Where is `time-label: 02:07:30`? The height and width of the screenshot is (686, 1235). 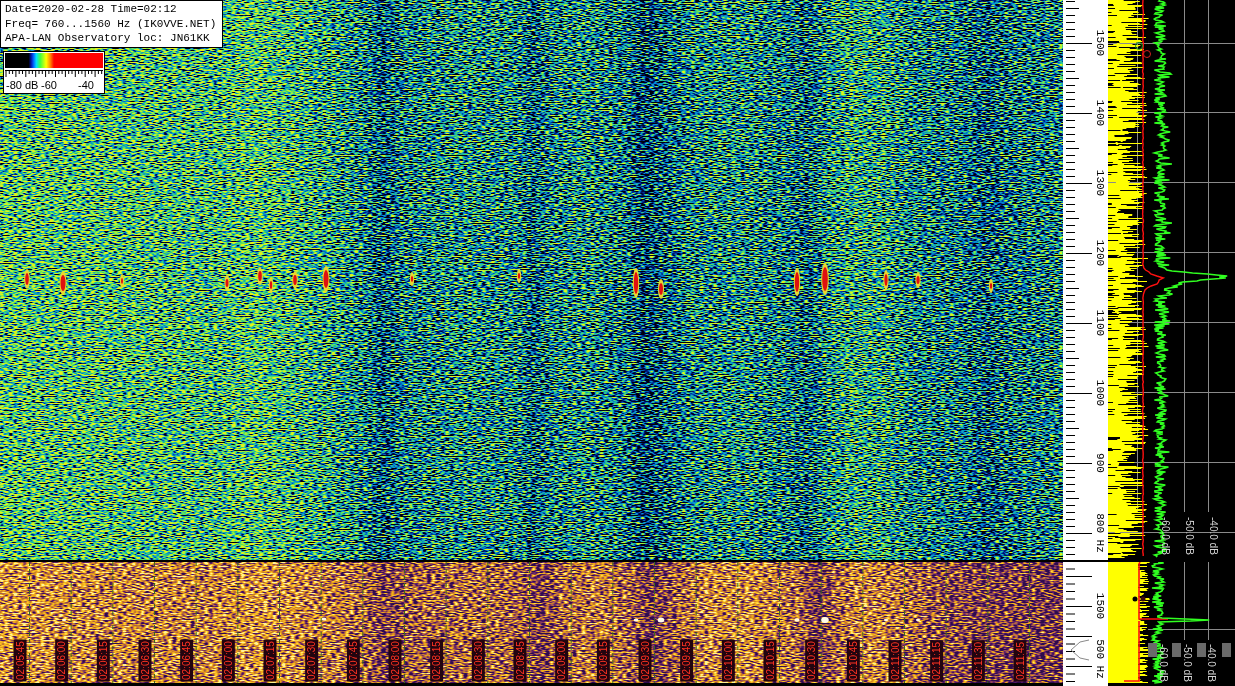
time-label: 02:07:30 is located at coordinates (312, 660).